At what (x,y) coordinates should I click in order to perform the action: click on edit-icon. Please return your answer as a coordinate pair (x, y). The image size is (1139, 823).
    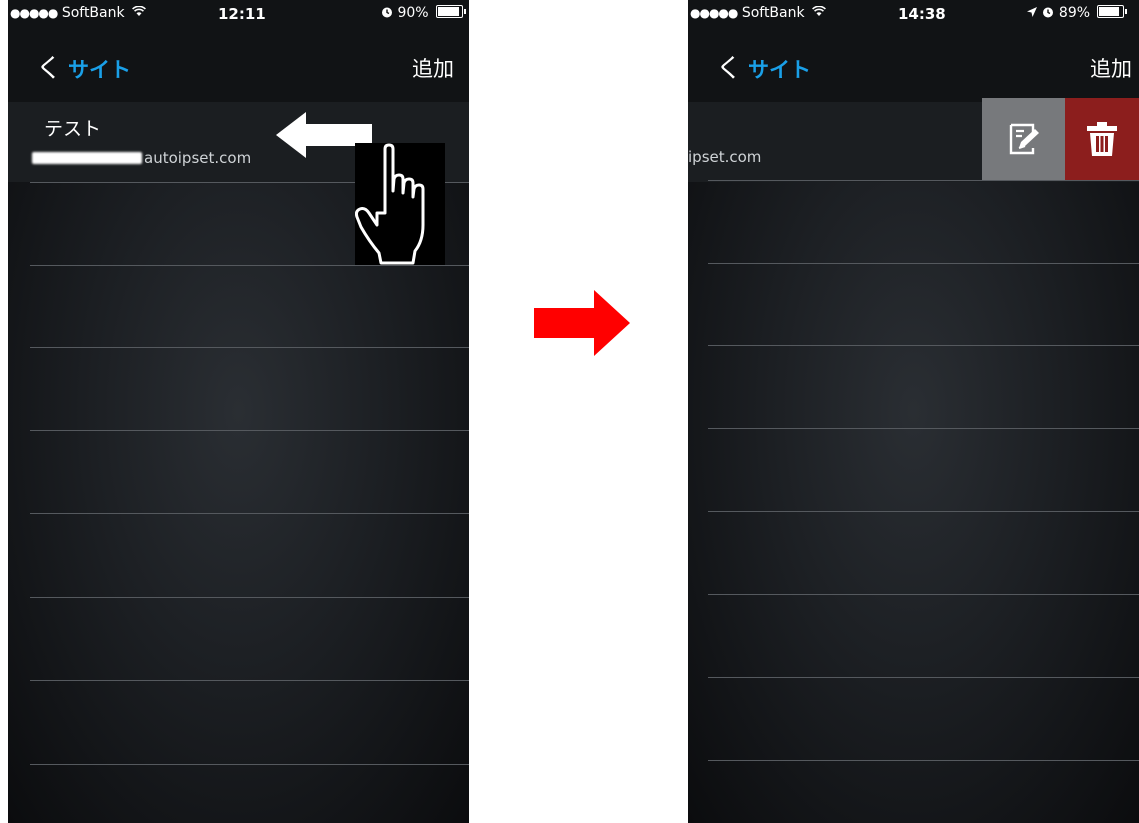
    Looking at the image, I should click on (1024, 139).